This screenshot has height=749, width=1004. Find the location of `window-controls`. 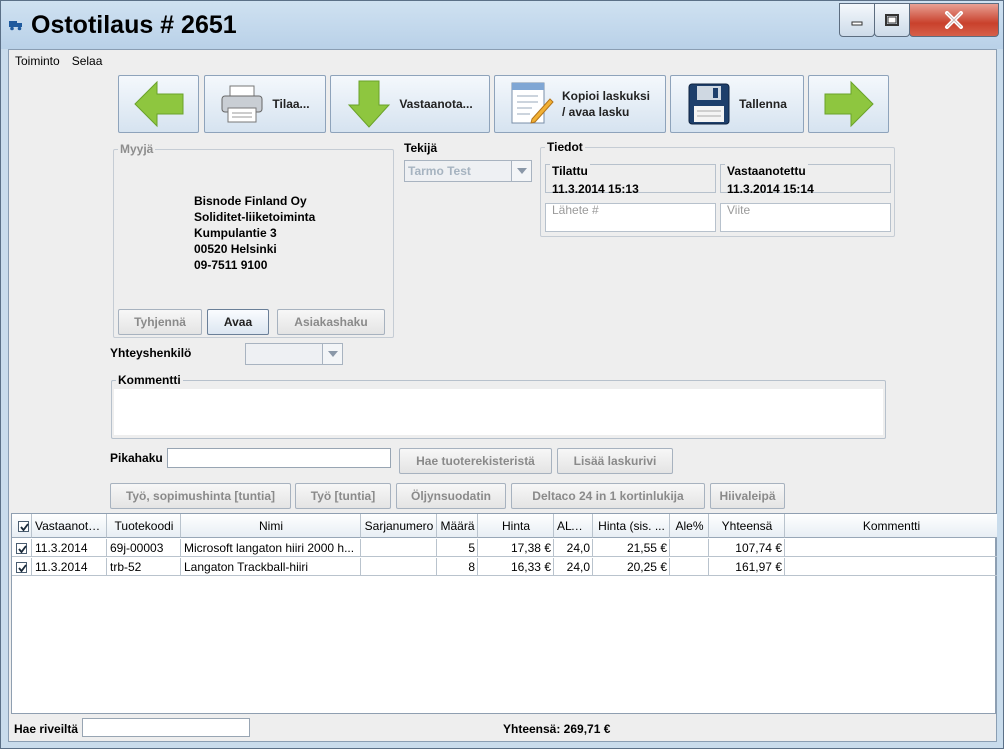

window-controls is located at coordinates (919, 20).